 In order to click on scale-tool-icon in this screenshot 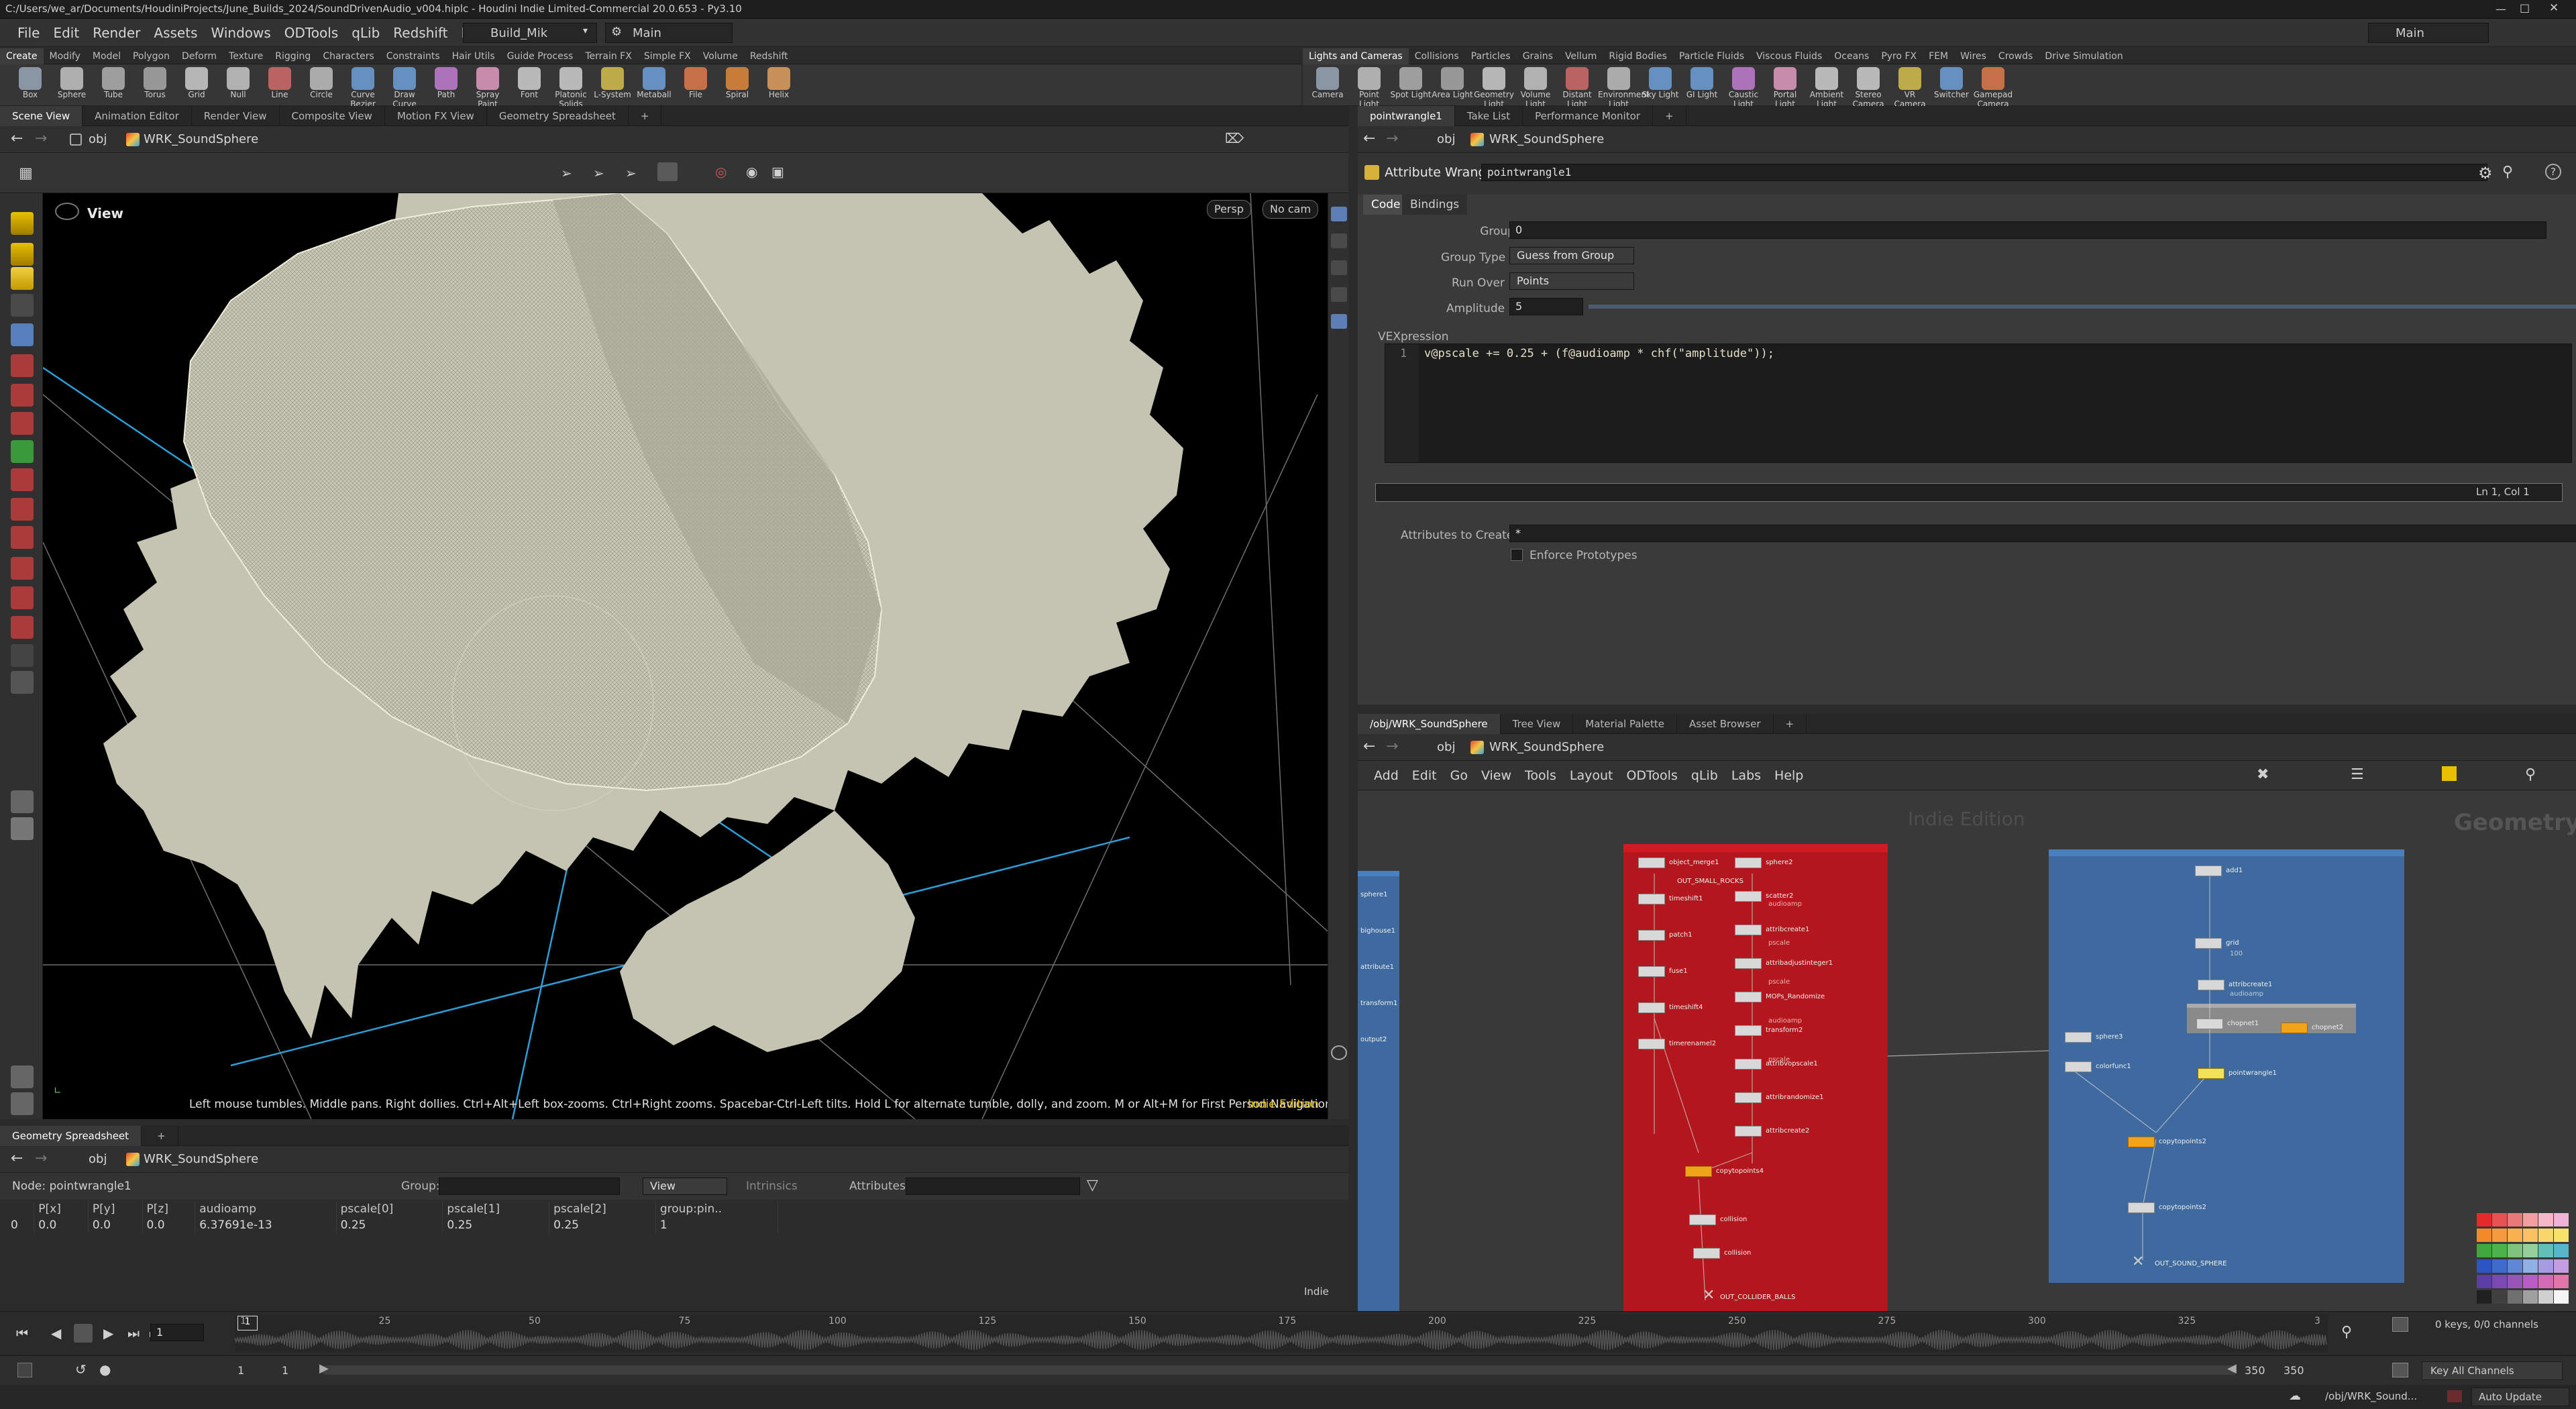, I will do `click(22, 423)`.